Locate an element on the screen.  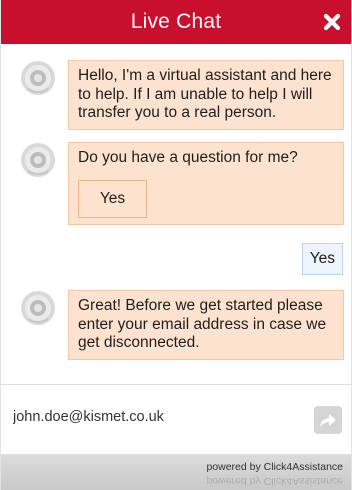
user-message-text: Yes is located at coordinates (322, 258).